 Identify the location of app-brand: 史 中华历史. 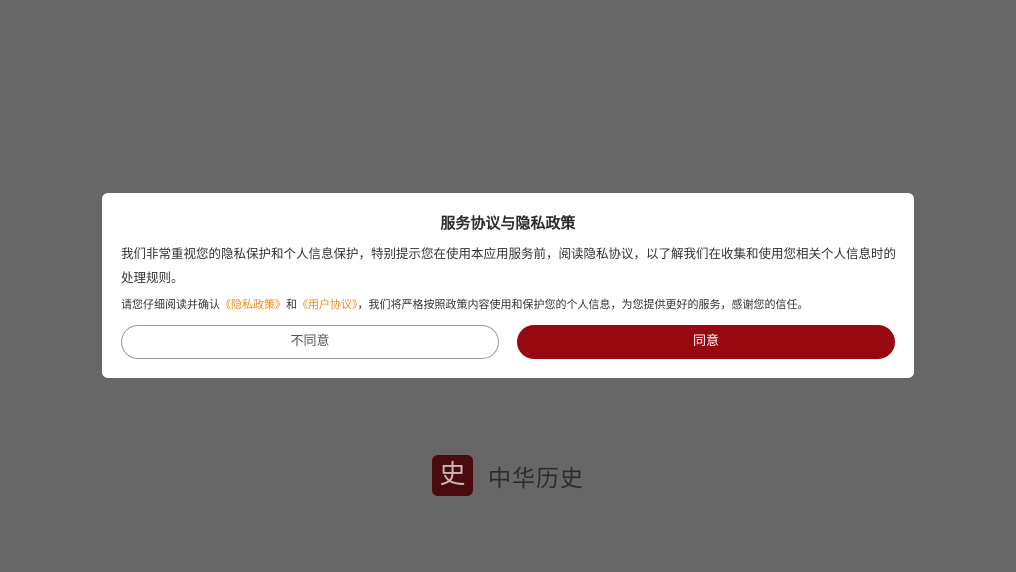
(508, 475).